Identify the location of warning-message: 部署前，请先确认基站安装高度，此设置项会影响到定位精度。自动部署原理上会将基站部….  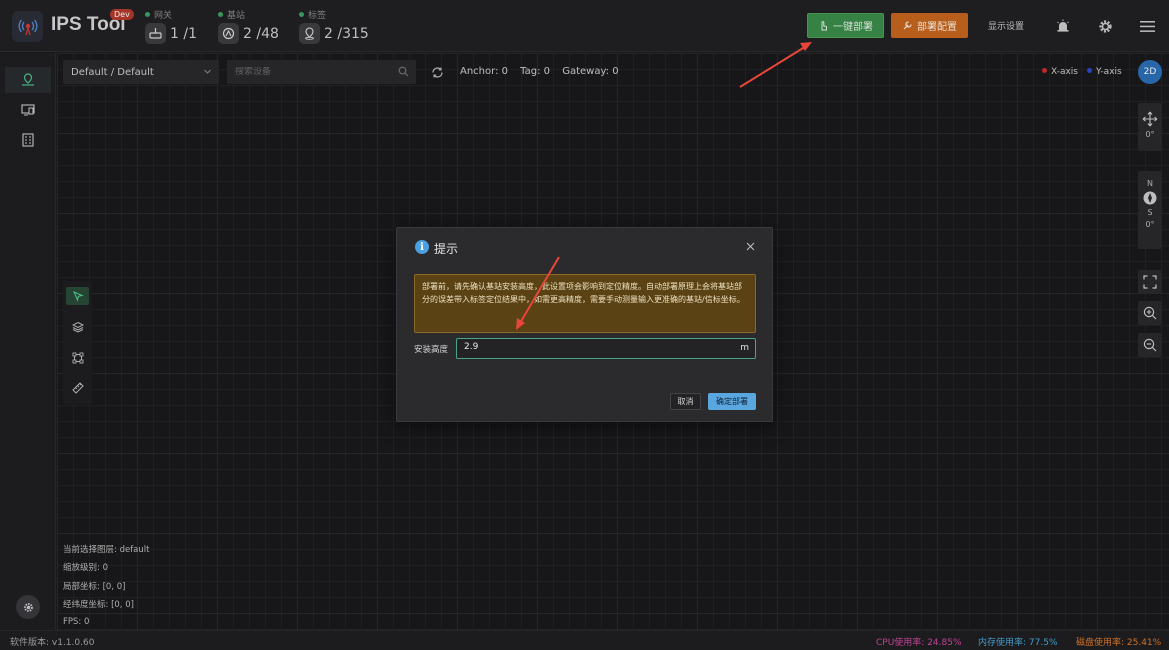
(585, 303).